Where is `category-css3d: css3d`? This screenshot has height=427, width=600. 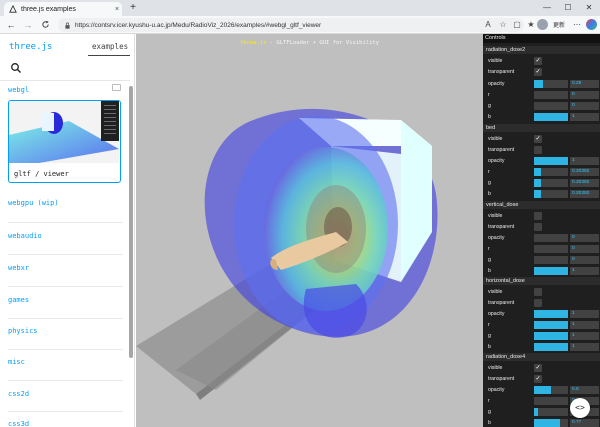
category-css3d: css3d is located at coordinates (18, 423).